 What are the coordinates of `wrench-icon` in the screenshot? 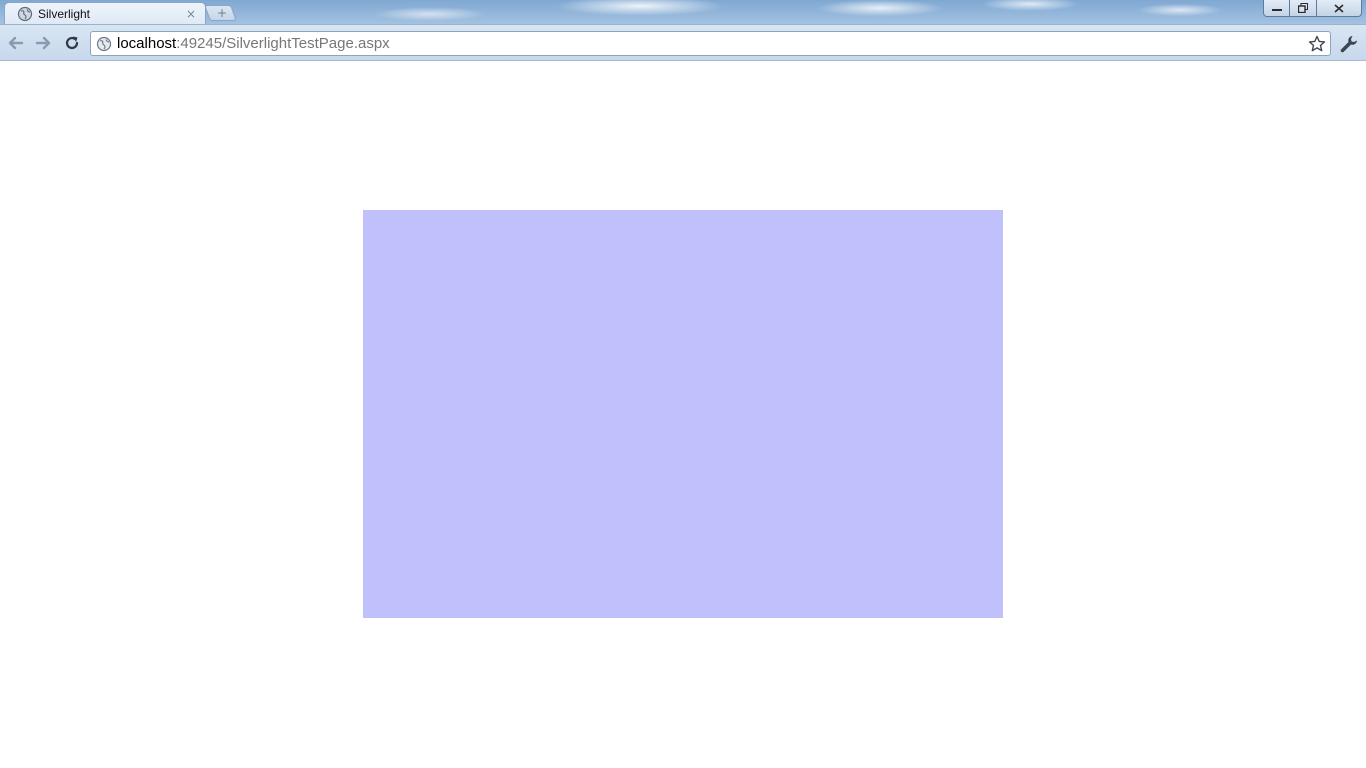 It's located at (1349, 44).